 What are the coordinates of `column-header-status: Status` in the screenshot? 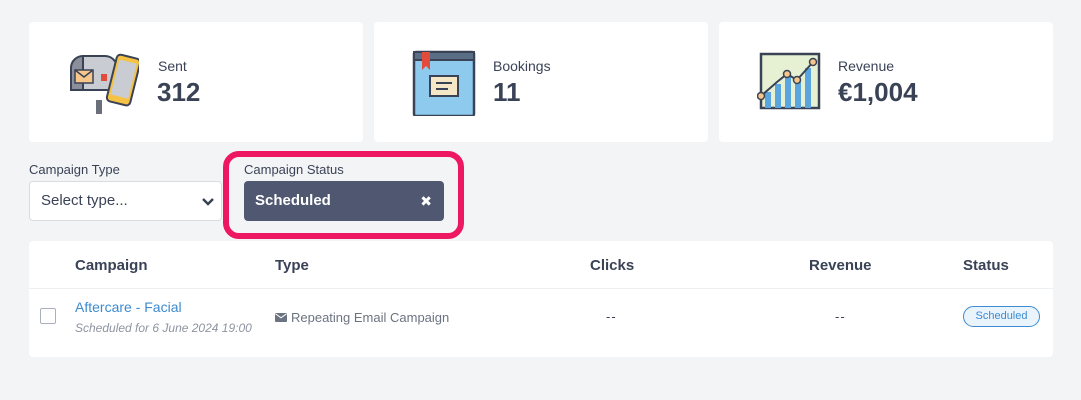 It's located at (986, 265).